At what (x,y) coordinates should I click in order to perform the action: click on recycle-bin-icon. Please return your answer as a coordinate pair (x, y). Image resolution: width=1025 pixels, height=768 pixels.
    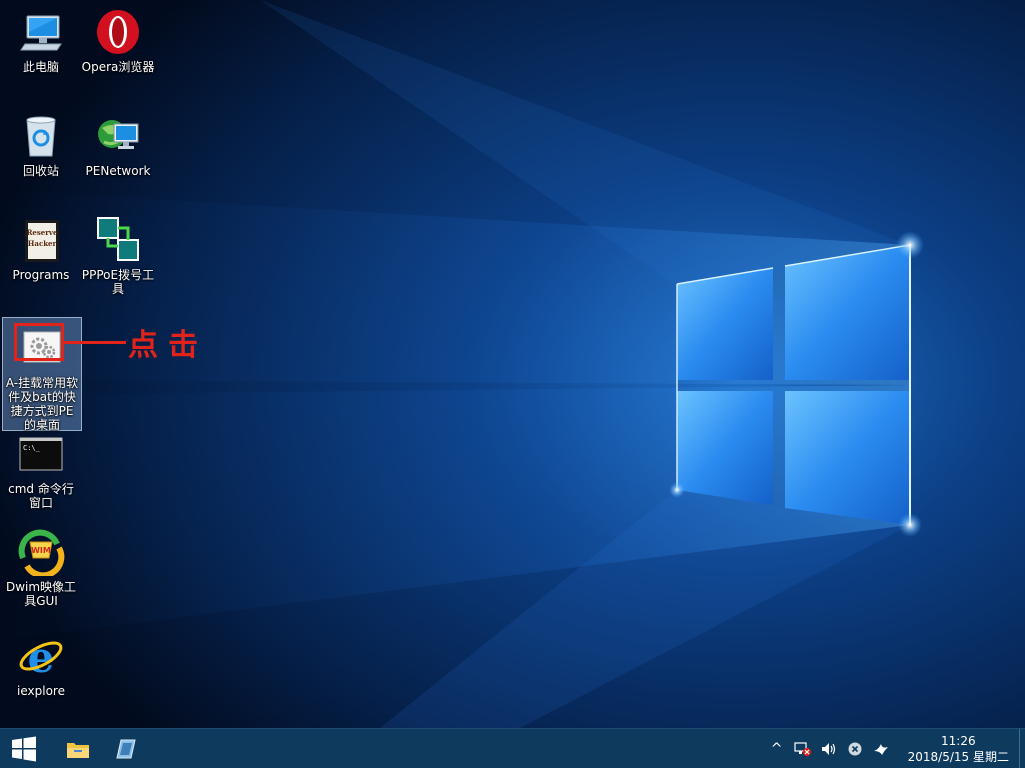
    Looking at the image, I should click on (41, 136).